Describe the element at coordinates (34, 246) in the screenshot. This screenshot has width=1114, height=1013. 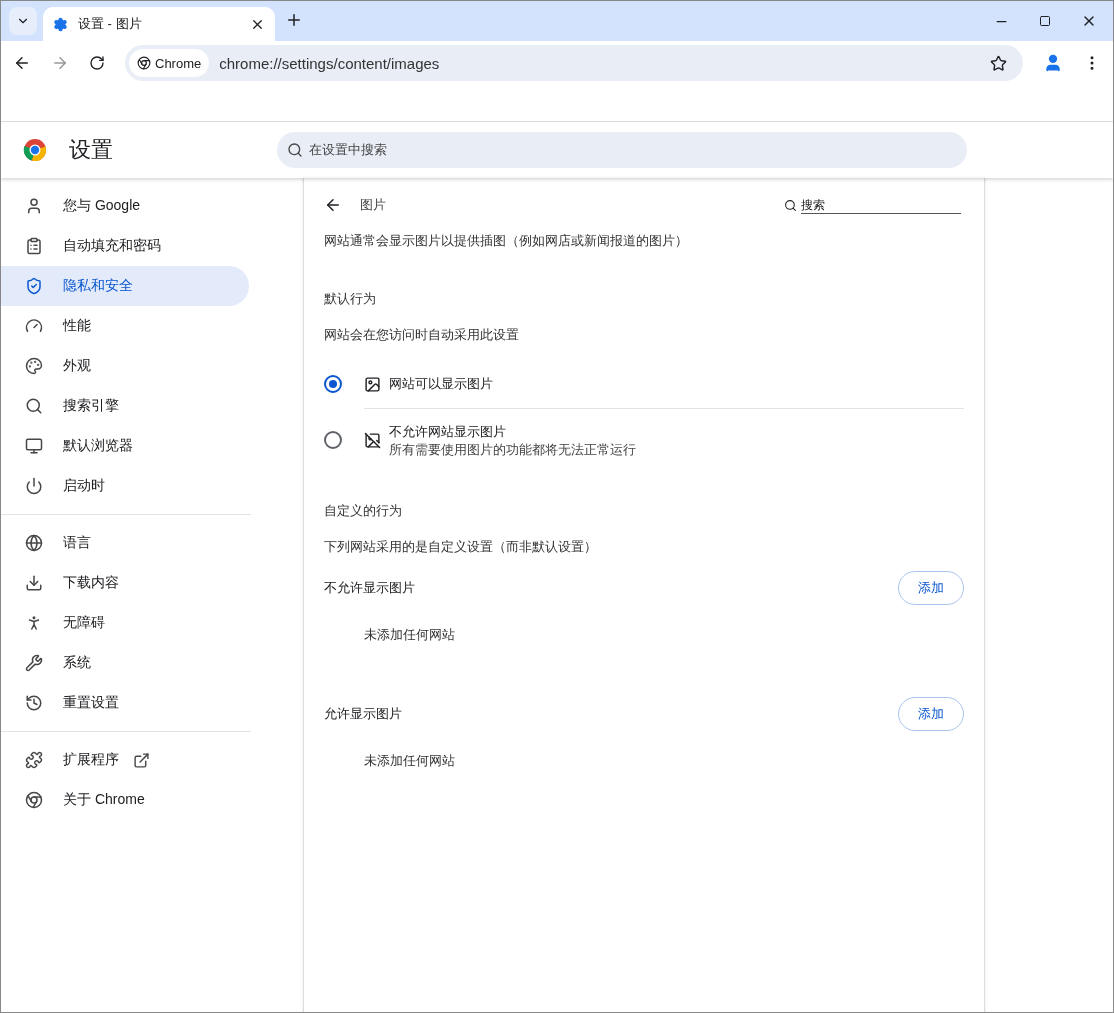
I see `clipboard-icon` at that location.